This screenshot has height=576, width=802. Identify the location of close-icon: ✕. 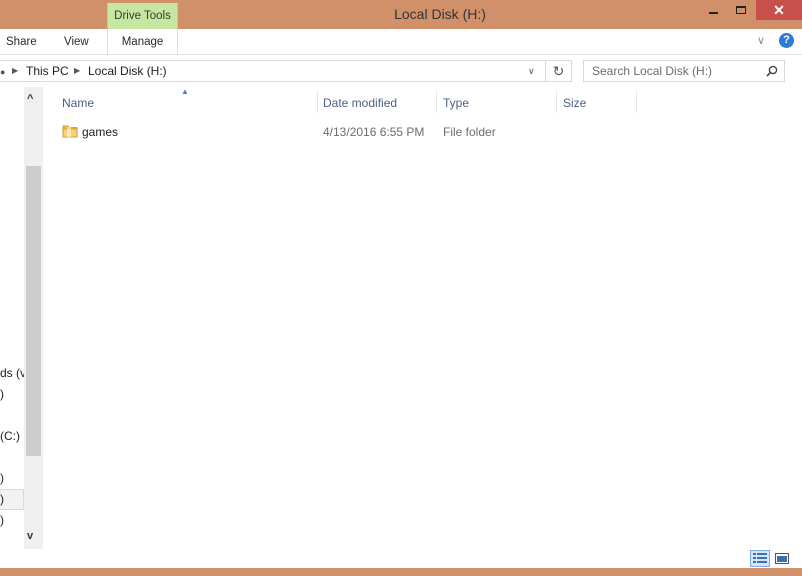
(779, 9).